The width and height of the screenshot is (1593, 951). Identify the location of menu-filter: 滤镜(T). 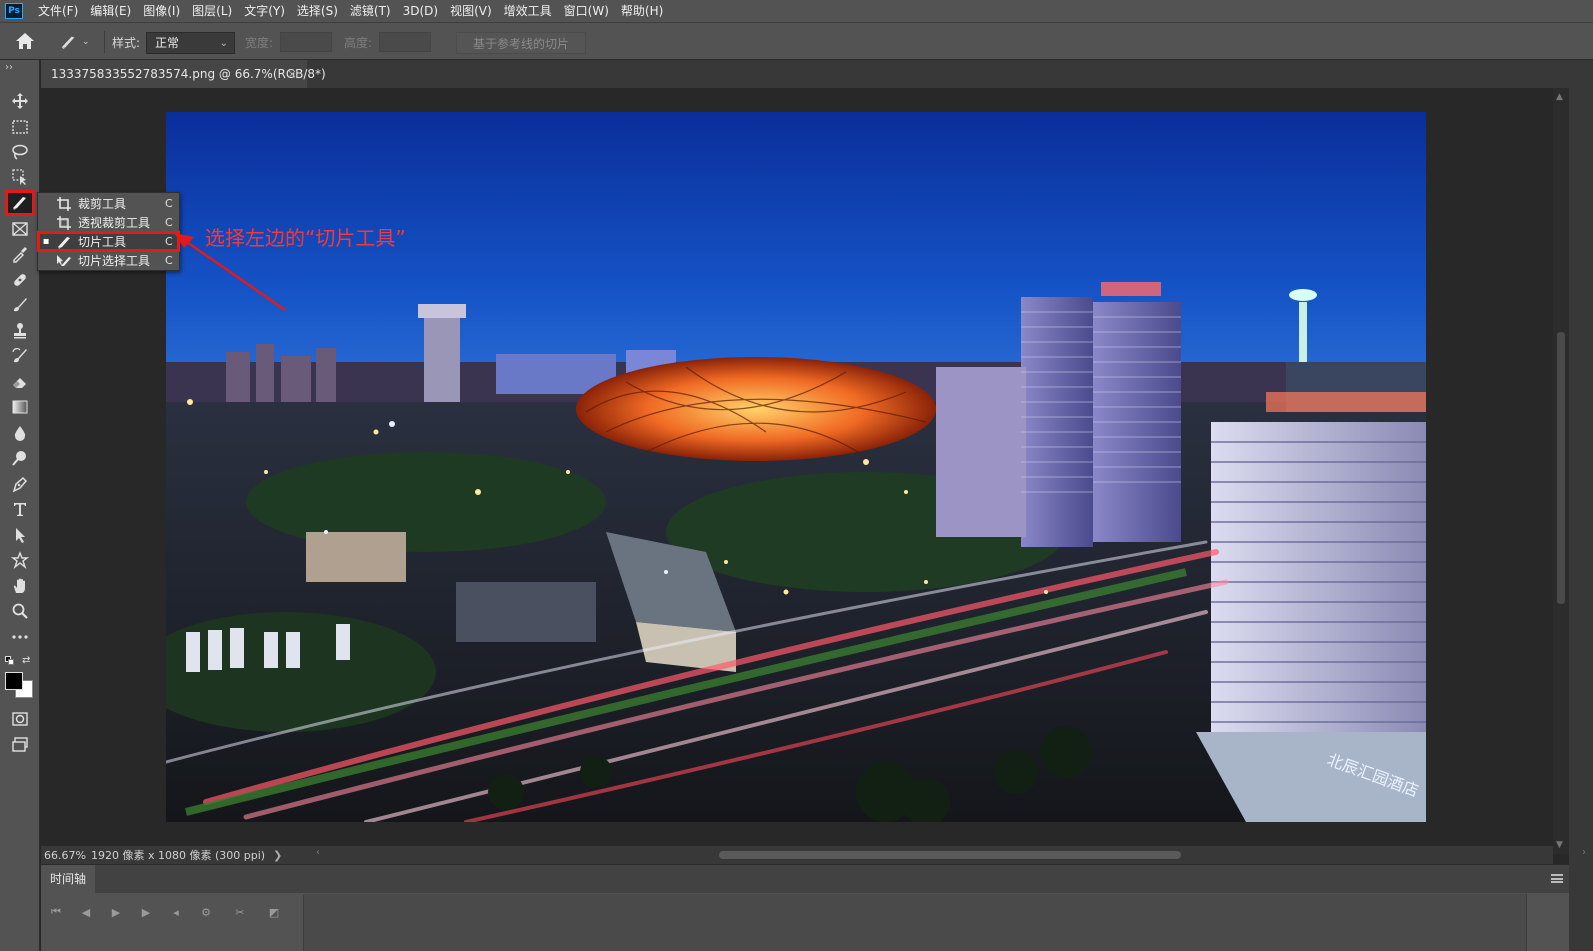
(370, 11).